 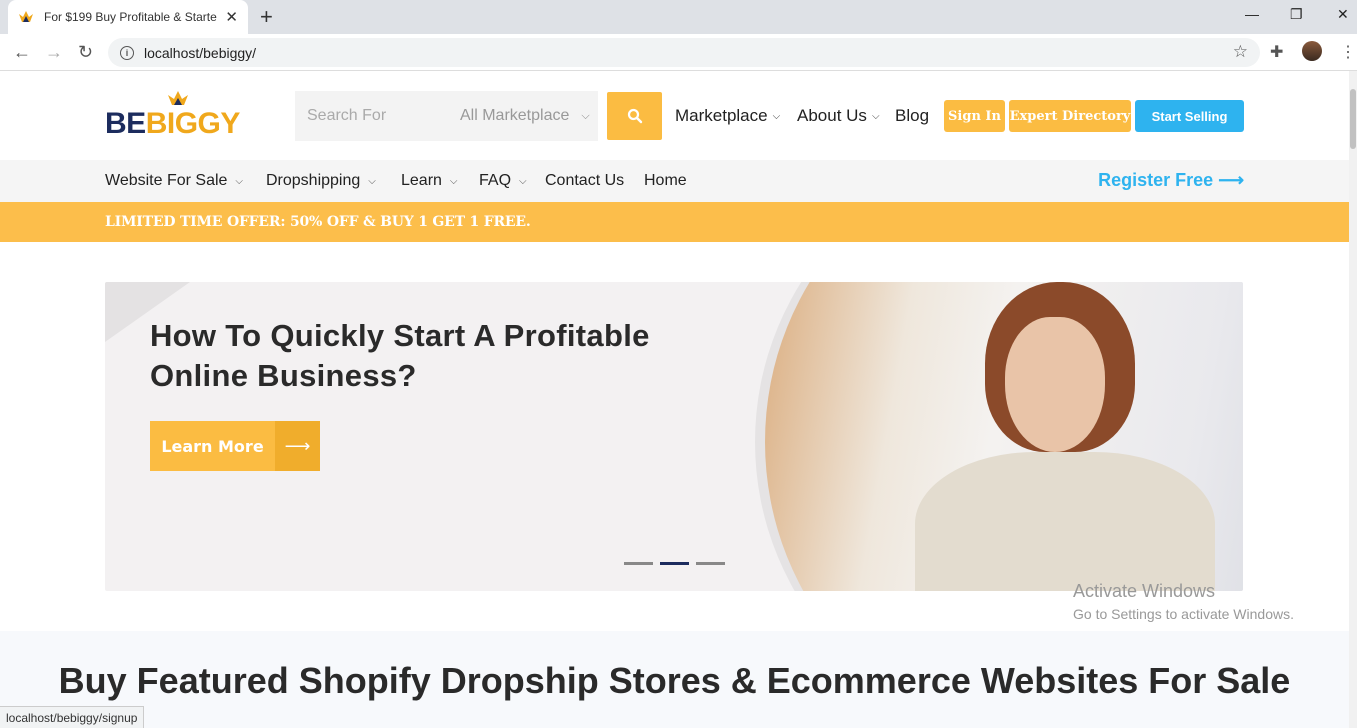 I want to click on nav-learn-label: Learn, so click(x=421, y=180).